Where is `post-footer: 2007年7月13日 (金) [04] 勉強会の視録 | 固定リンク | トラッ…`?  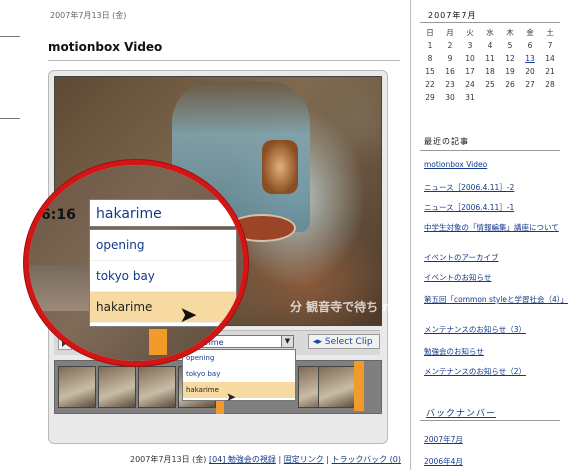 post-footer: 2007年7月13日 (金) [04] 勉強会の視録 | 固定リンク | トラッ… is located at coordinates (265, 459).